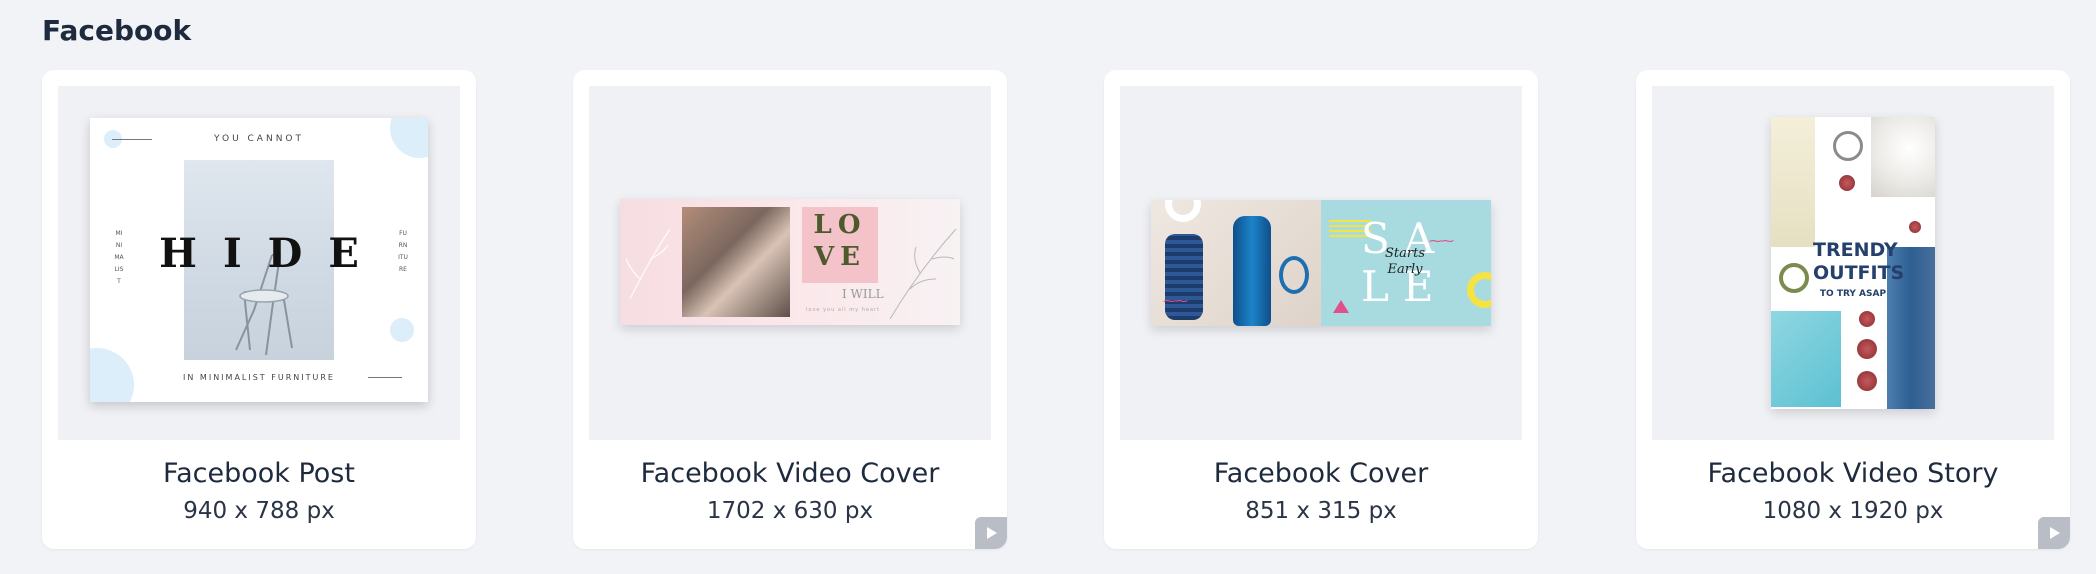 The width and height of the screenshot is (2096, 574). Describe the element at coordinates (259, 473) in the screenshot. I see `template-name: Facebook Post` at that location.